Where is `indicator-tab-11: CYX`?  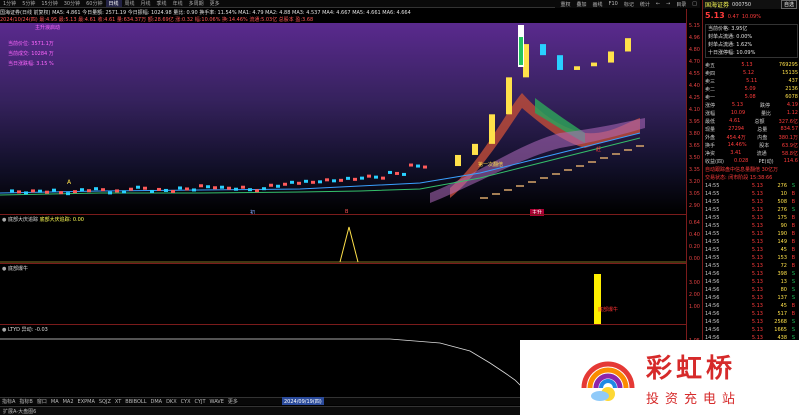 indicator-tab-11: CYX is located at coordinates (186, 402).